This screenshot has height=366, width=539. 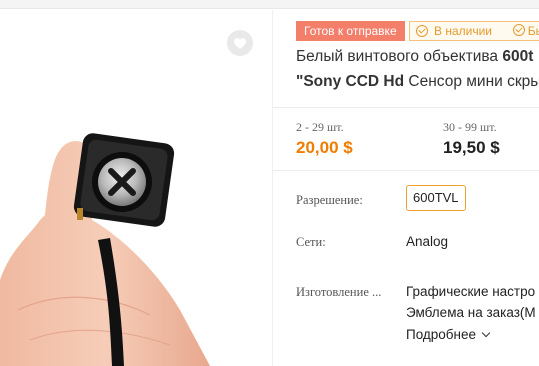 I want to click on in-stock-label: В наличии, so click(x=463, y=31).